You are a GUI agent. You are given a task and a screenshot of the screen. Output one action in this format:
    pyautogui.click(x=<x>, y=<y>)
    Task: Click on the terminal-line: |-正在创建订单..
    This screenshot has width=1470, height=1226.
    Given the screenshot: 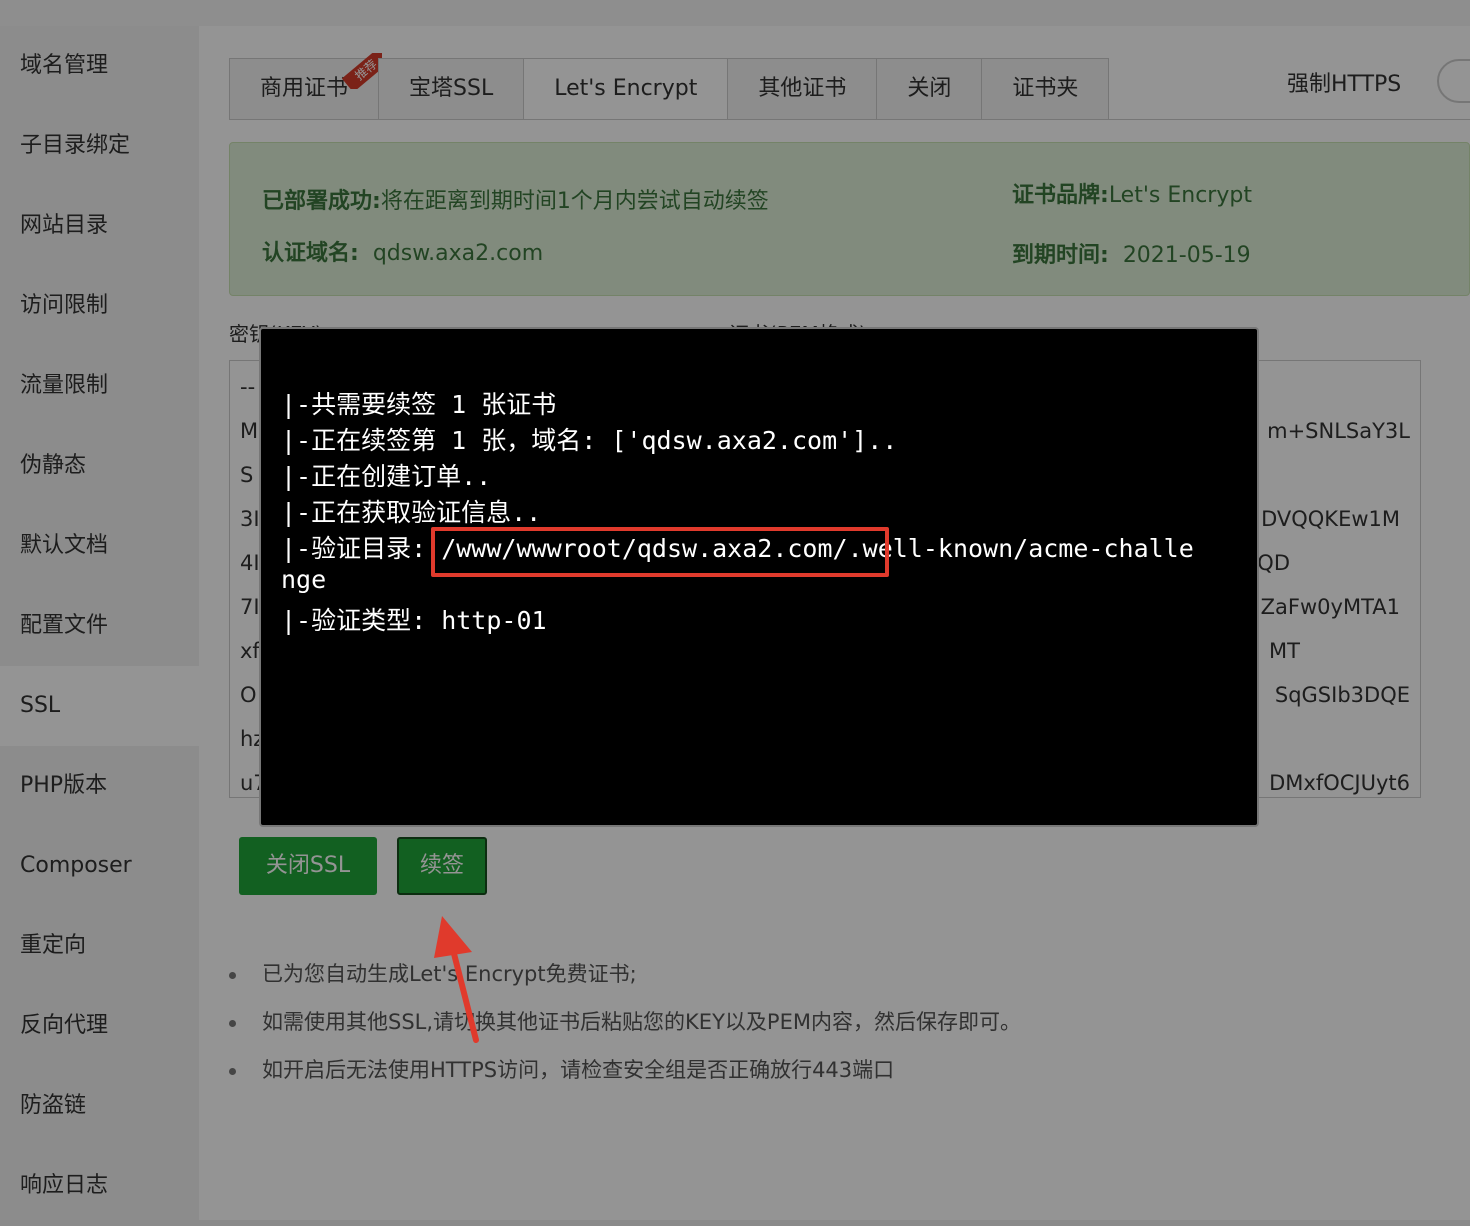 What is the action you would take?
    pyautogui.click(x=386, y=476)
    